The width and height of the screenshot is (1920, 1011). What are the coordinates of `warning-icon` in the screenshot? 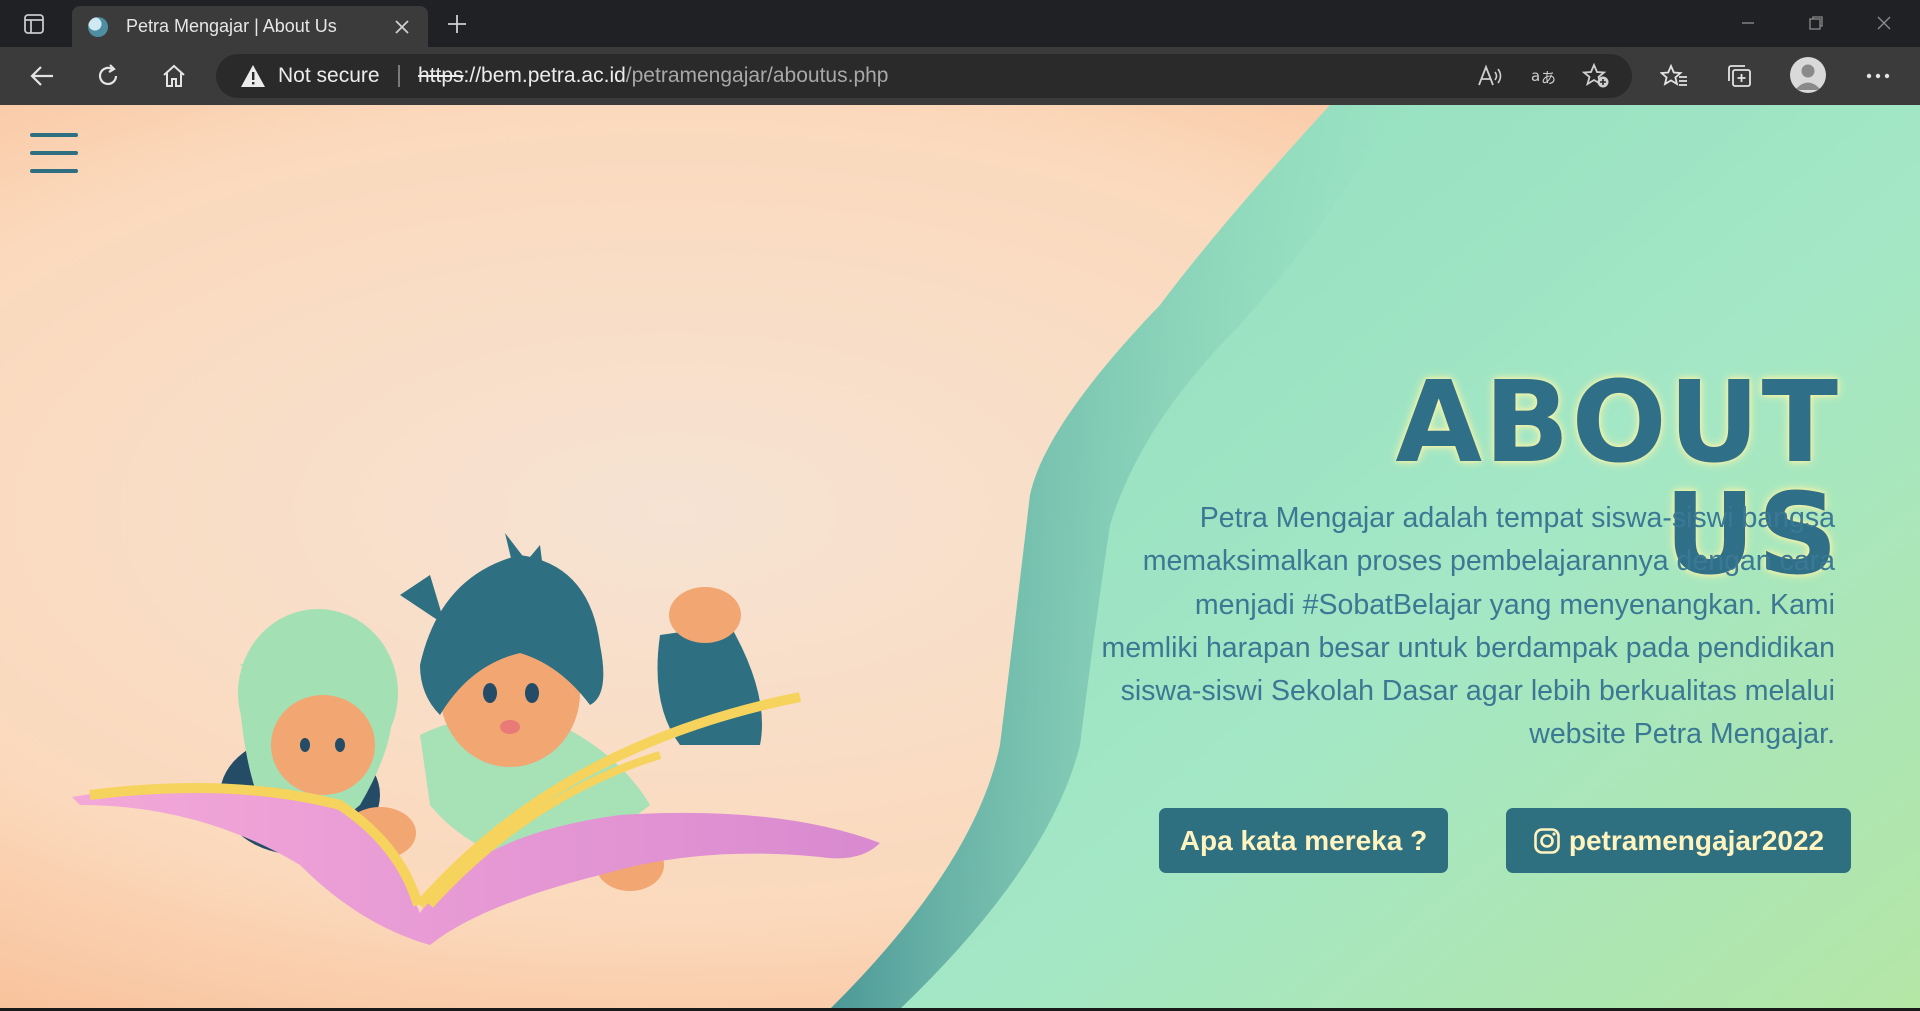 It's located at (253, 76).